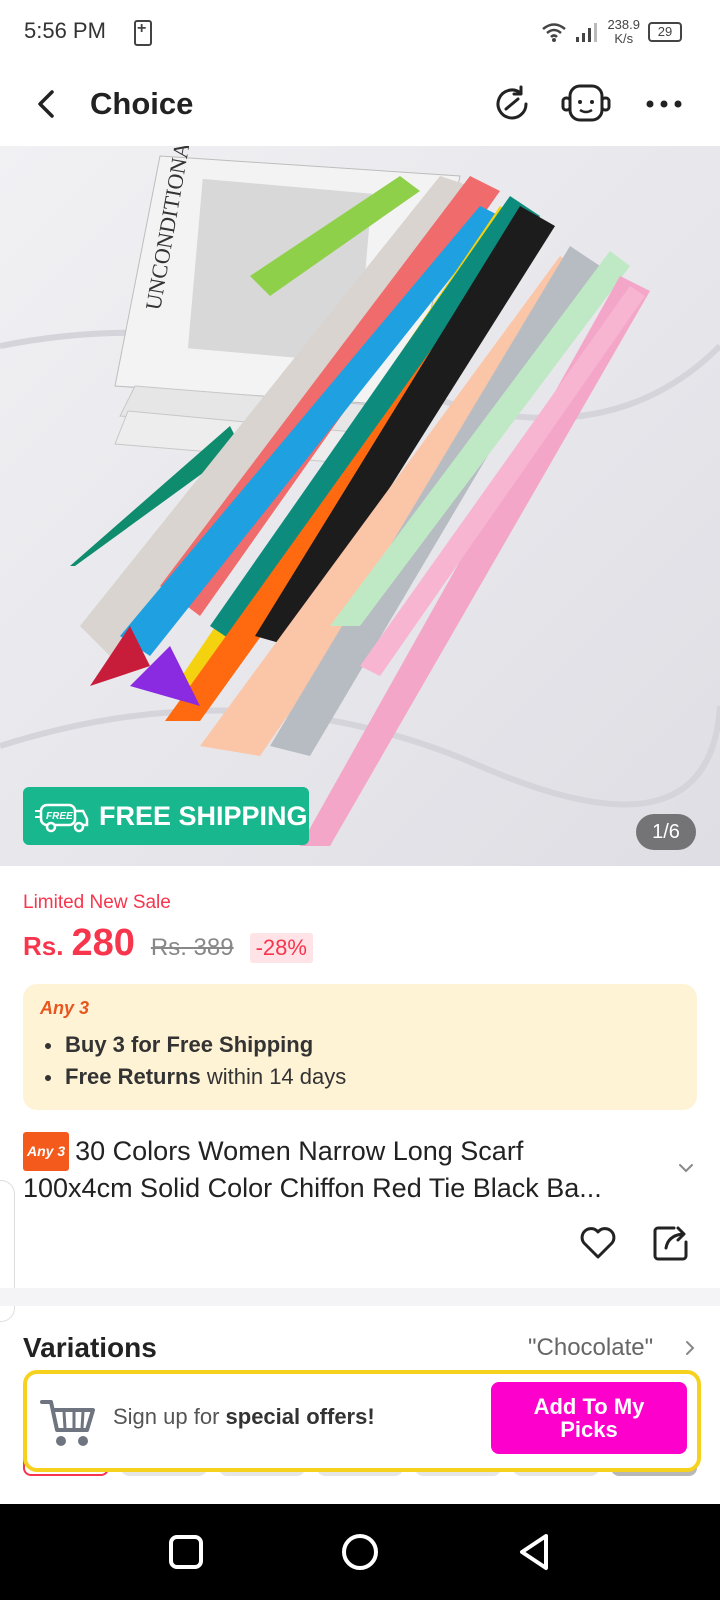 The width and height of the screenshot is (720, 1600). Describe the element at coordinates (589, 1406) in the screenshot. I see `add-button-line1: Add To My` at that location.